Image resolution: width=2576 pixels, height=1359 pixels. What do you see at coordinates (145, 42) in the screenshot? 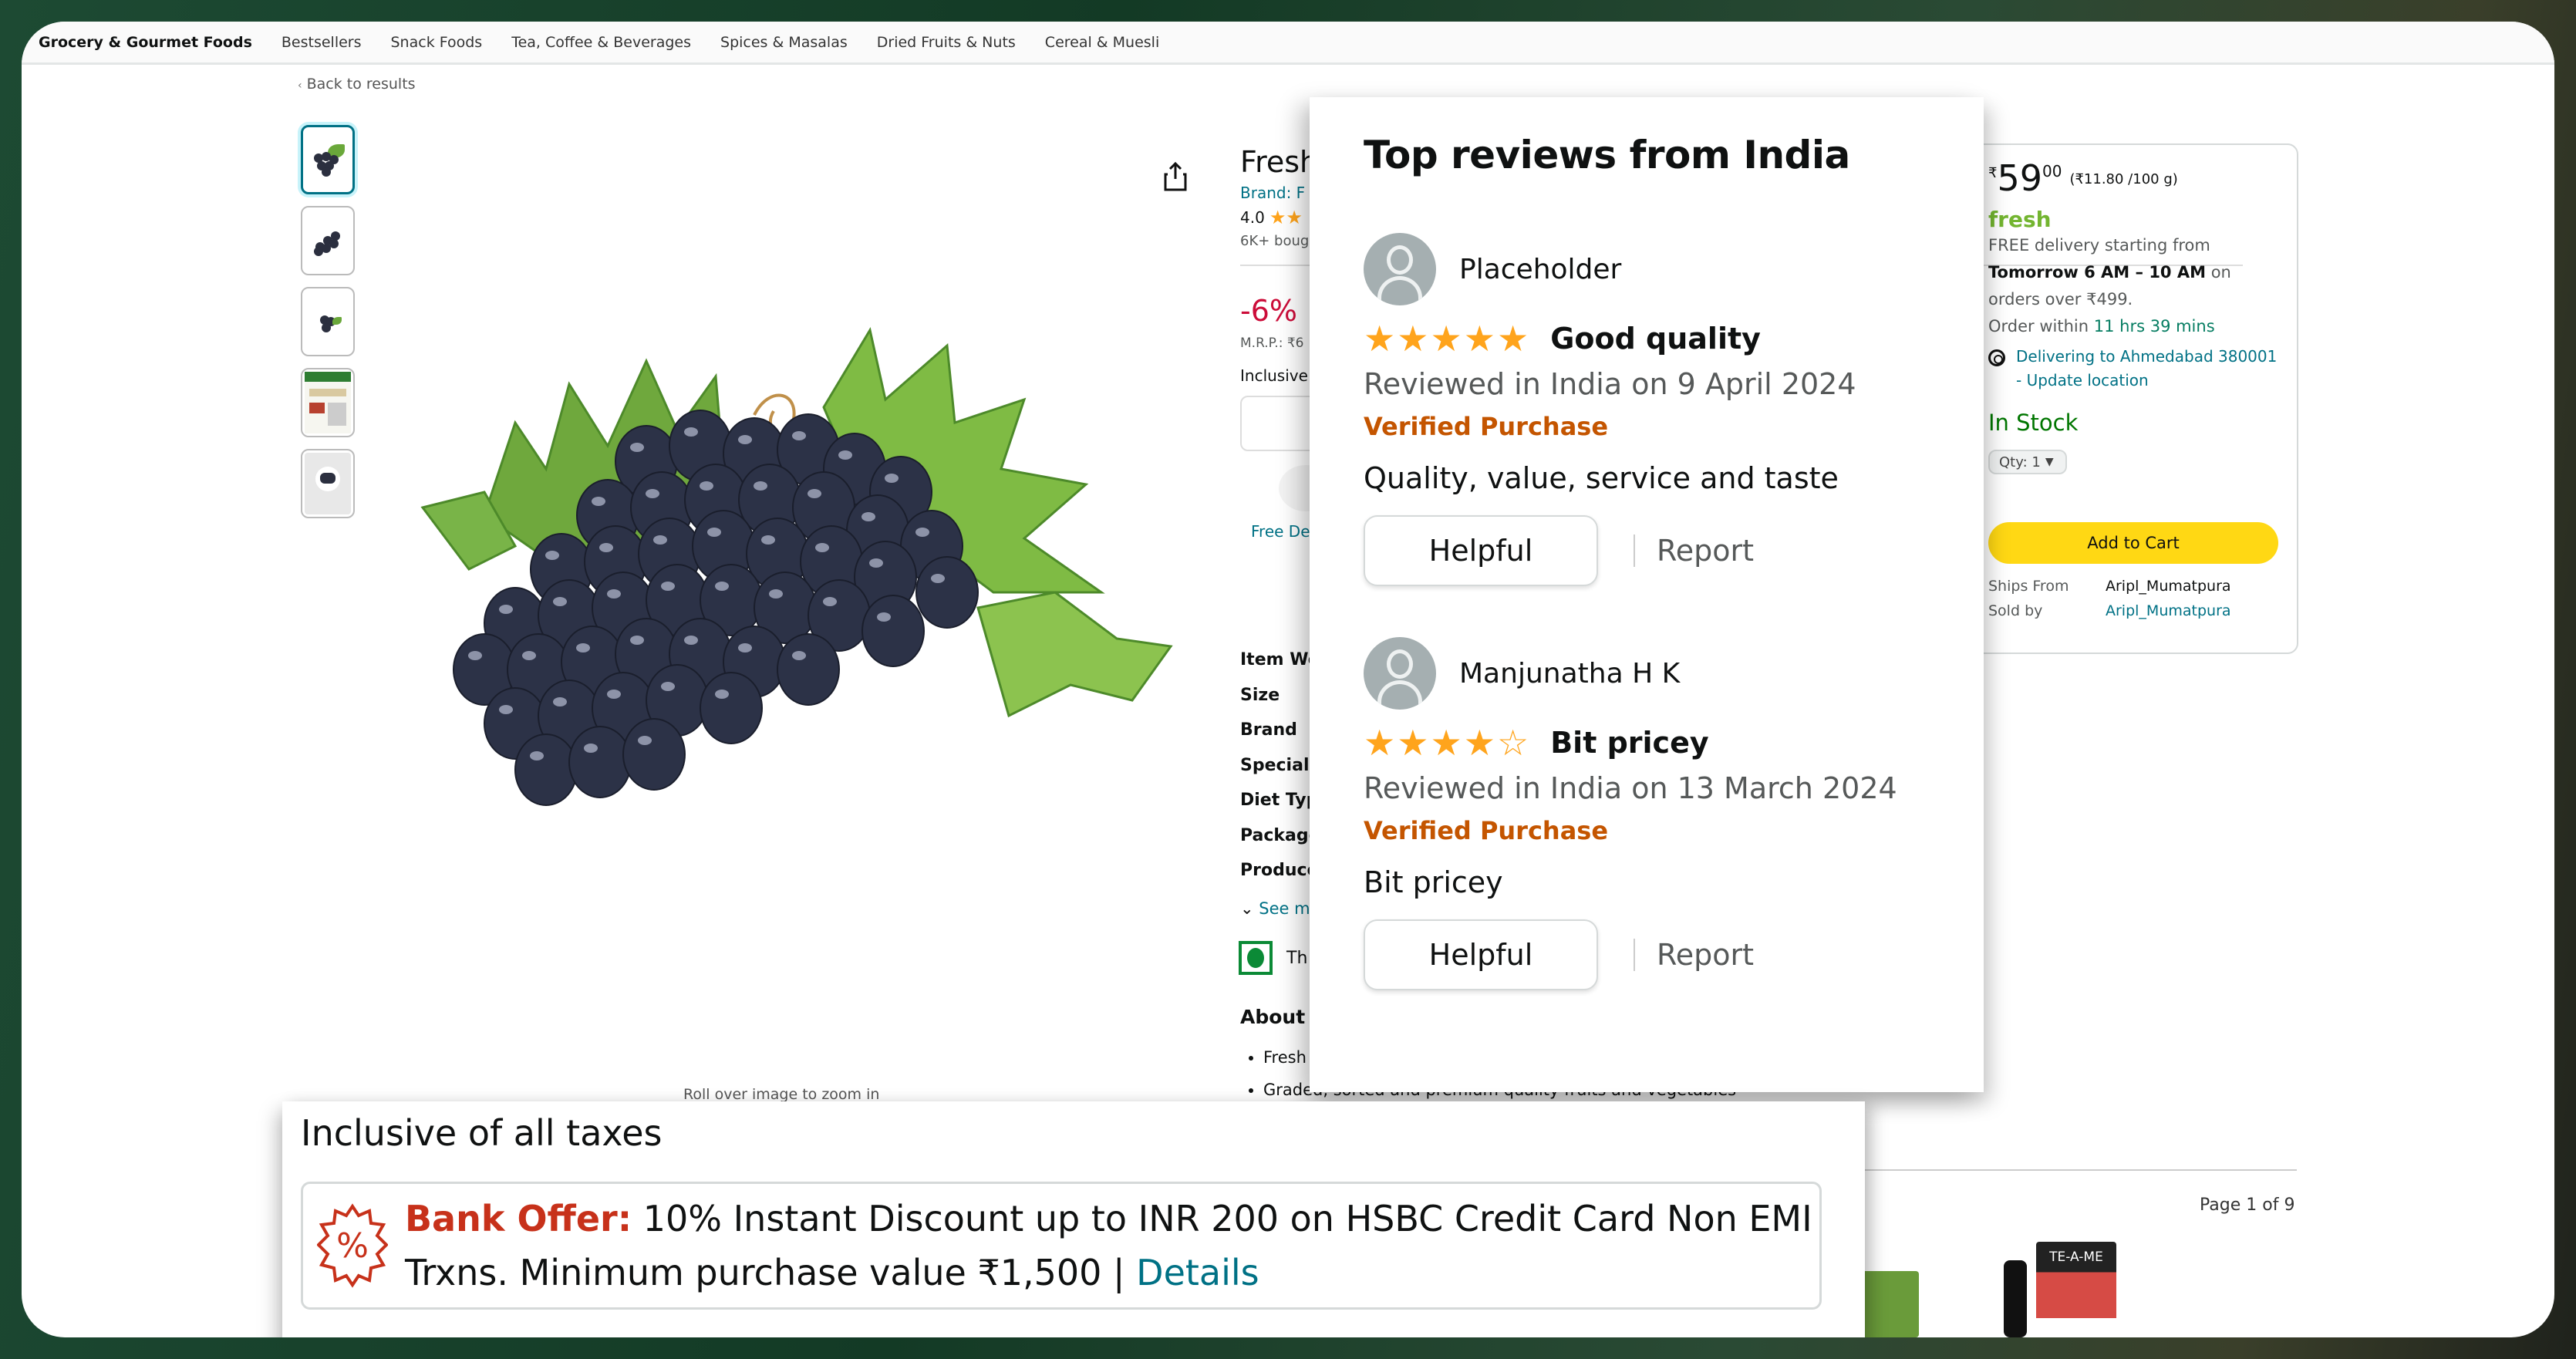
I see `subnav-item-grocery: Grocery & Gourmet Foods` at bounding box center [145, 42].